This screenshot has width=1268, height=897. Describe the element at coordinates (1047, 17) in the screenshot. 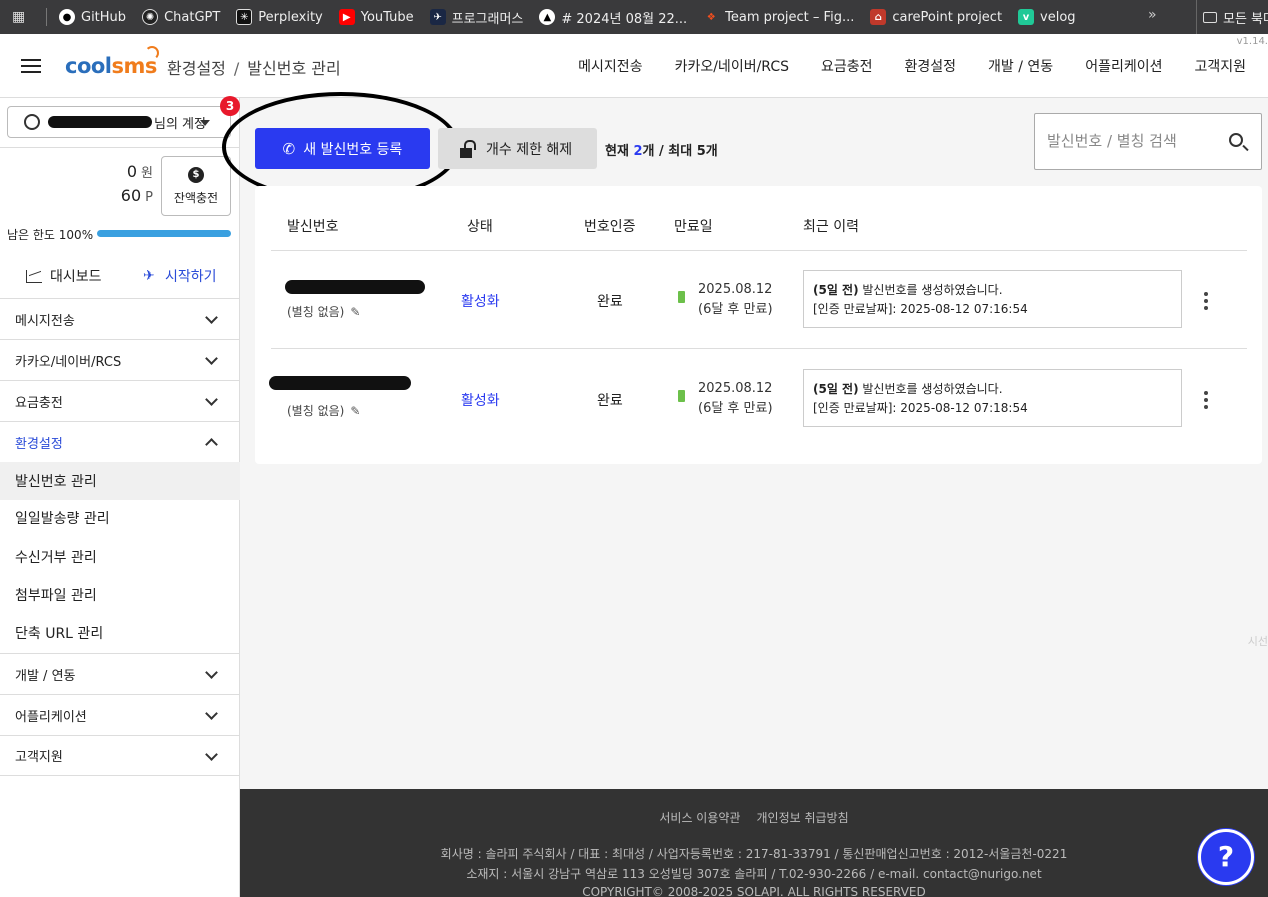

I see `bookmark-velog: v velog` at that location.